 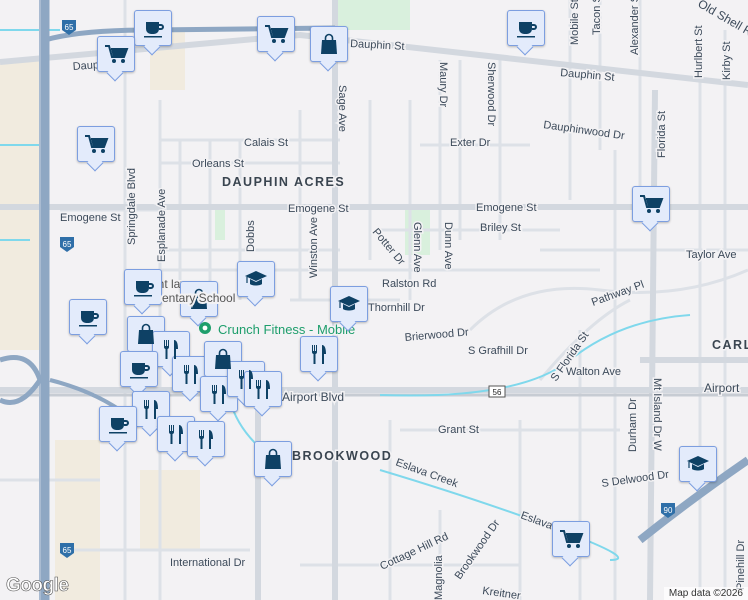 I want to click on svg-text: Taylor Ave, so click(x=711, y=255).